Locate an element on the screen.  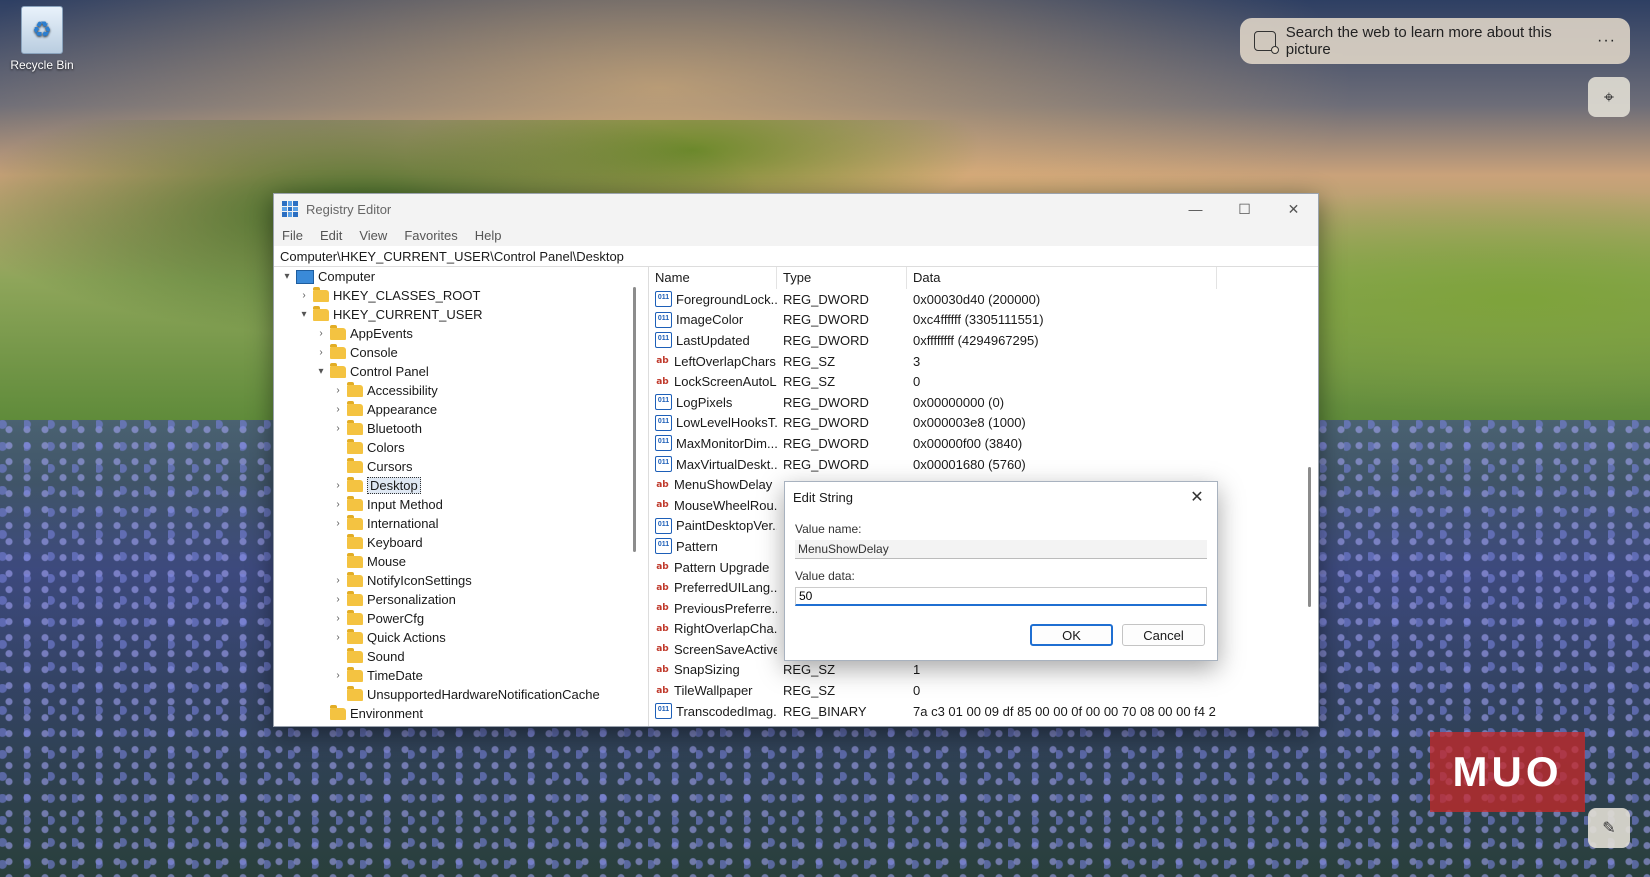
tree-item: Environment is located at coordinates (461, 713).